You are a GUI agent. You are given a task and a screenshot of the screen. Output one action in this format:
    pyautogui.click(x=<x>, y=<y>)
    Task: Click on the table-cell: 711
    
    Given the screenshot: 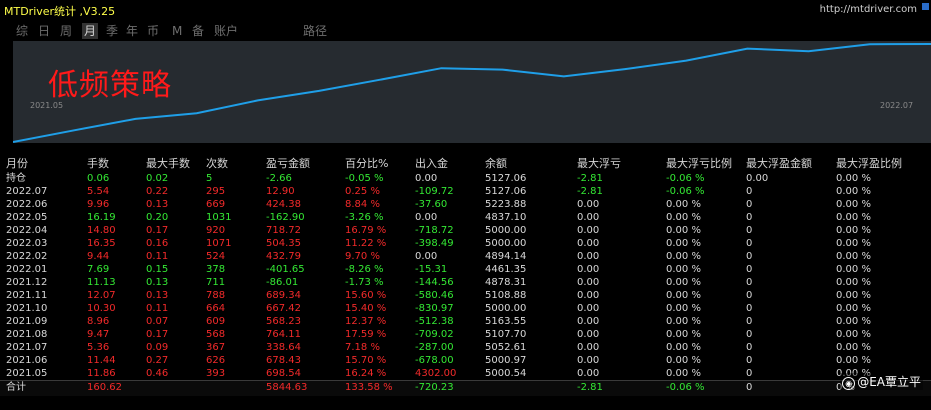 What is the action you would take?
    pyautogui.click(x=216, y=282)
    